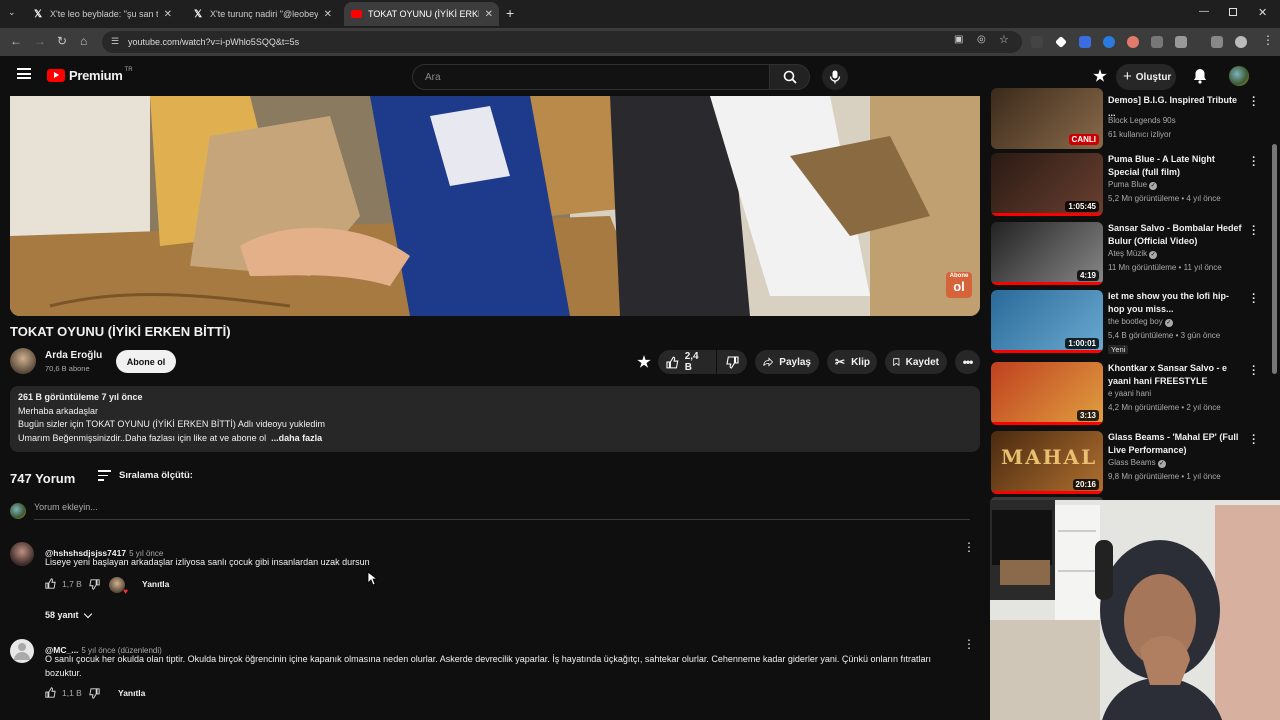  Describe the element at coordinates (24, 73) in the screenshot. I see `hamburger-menu-icon` at that location.